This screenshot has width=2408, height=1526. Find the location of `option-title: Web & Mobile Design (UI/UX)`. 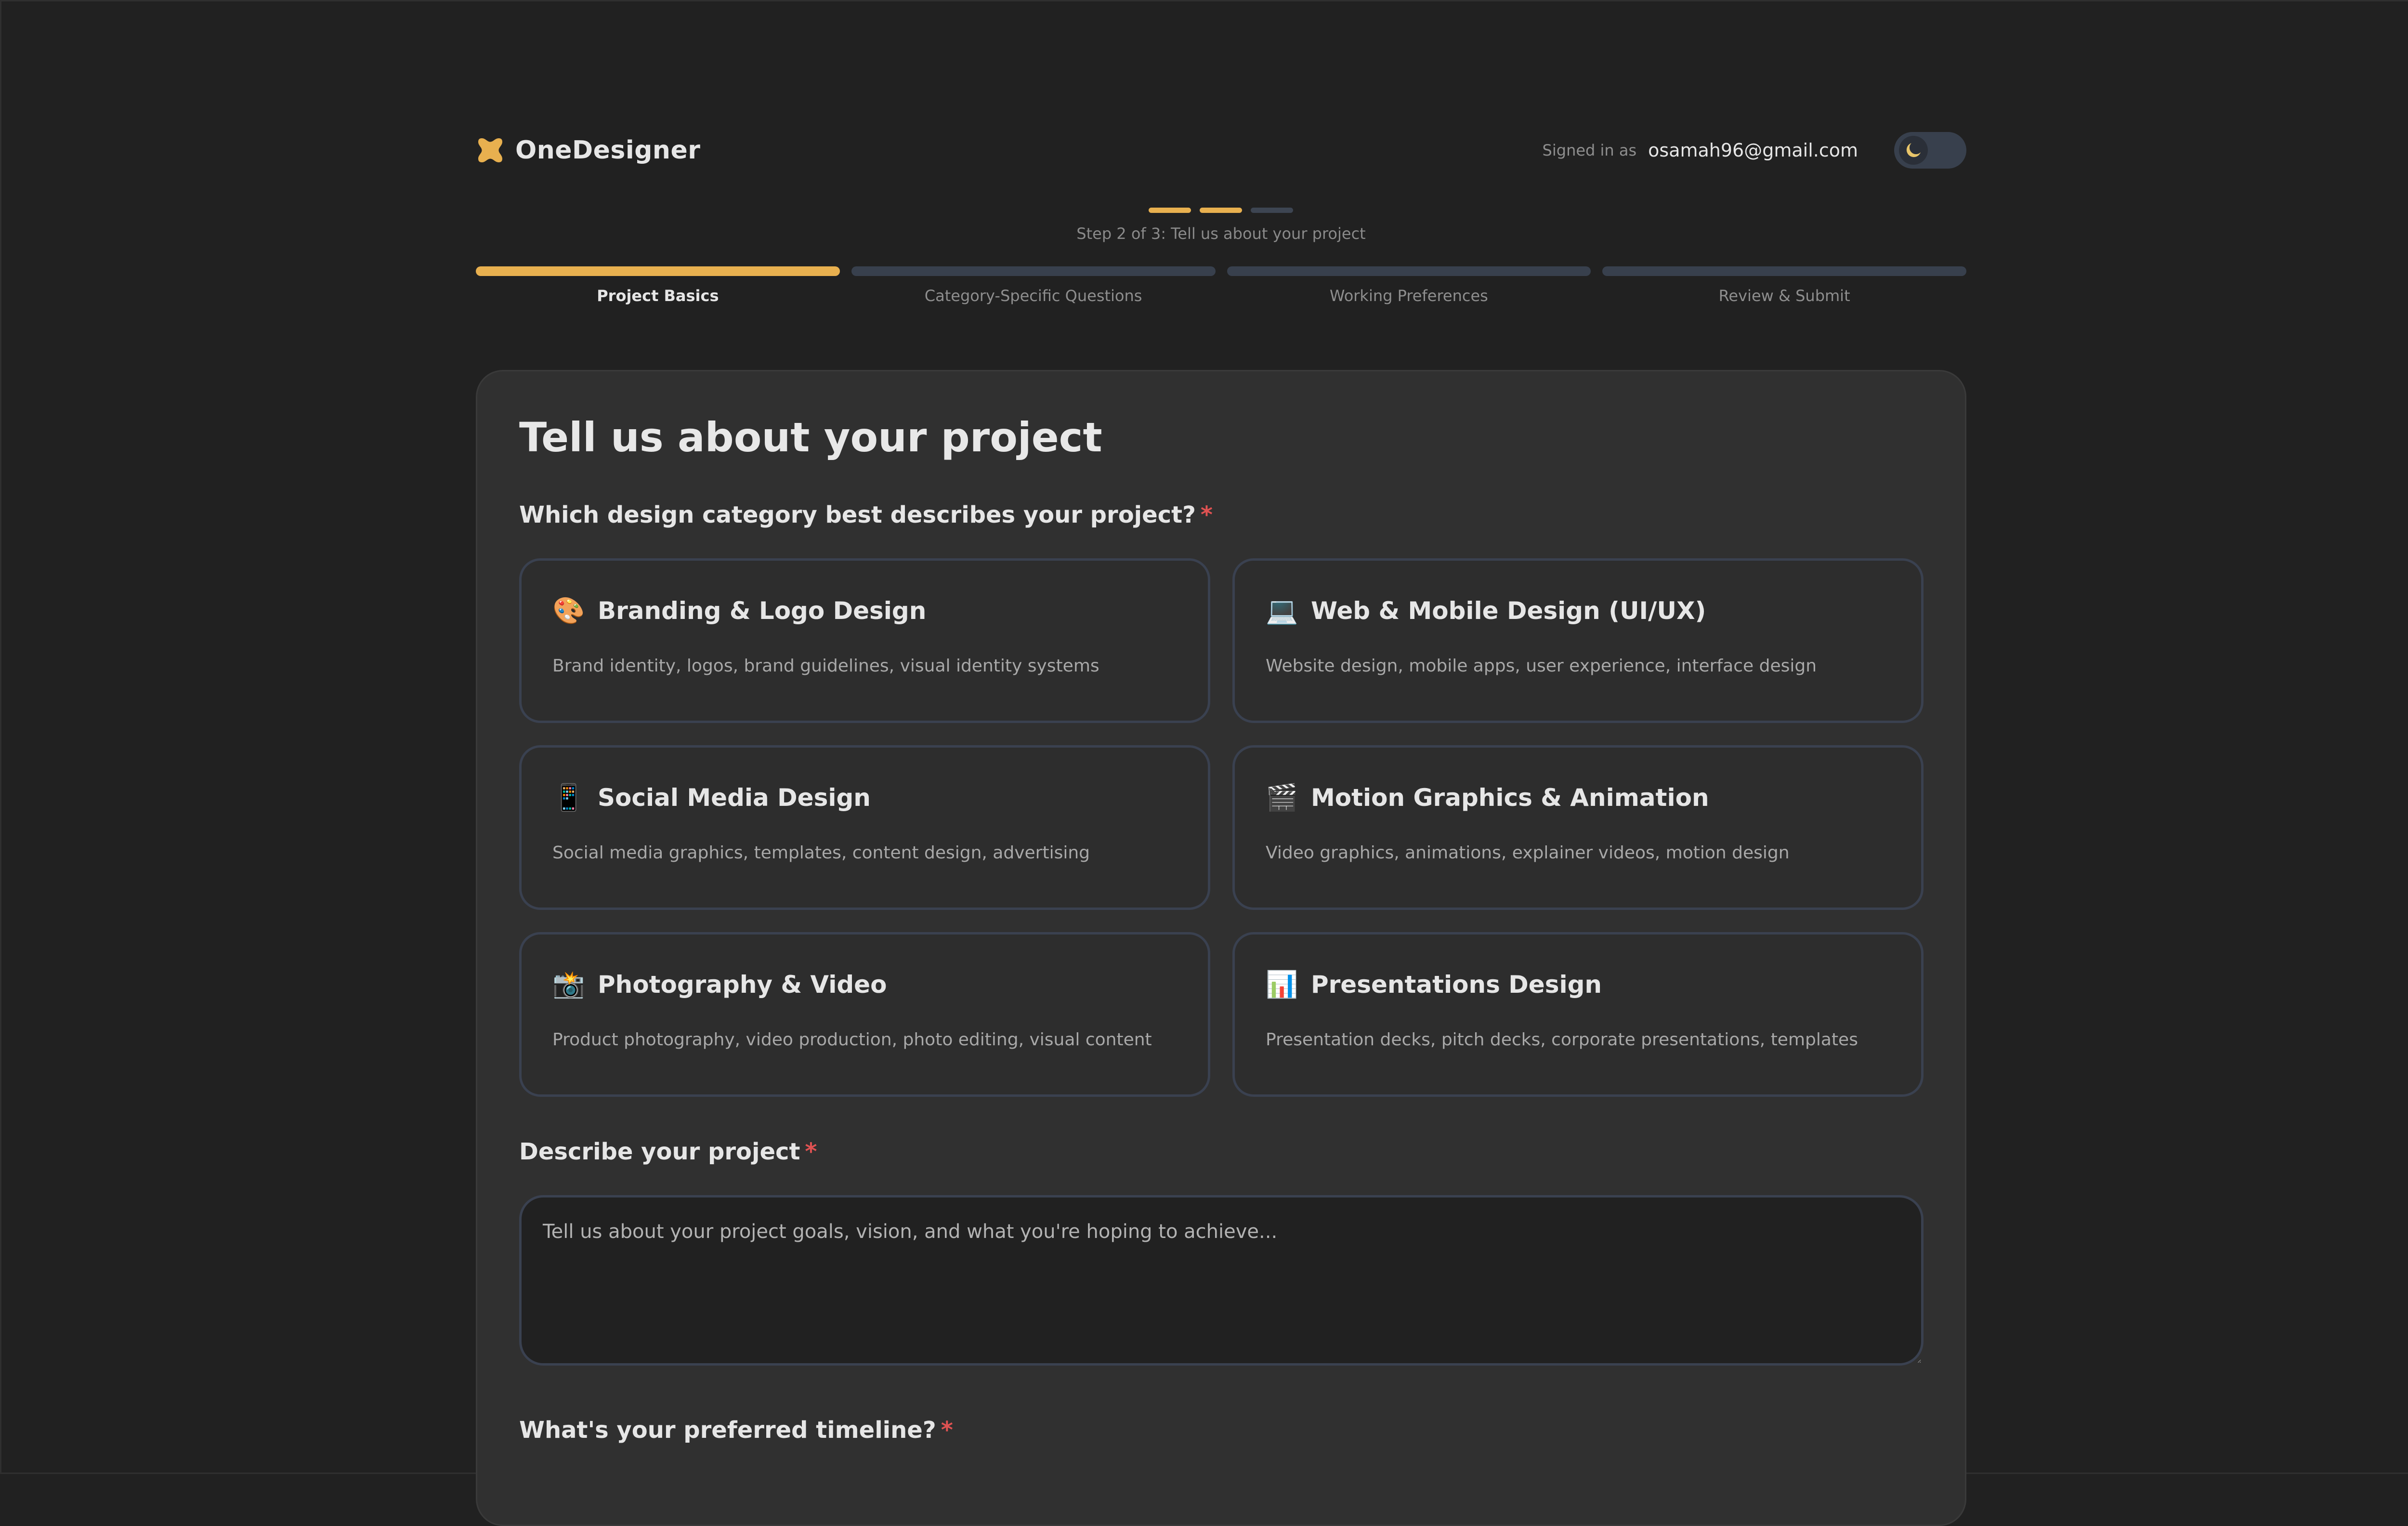

option-title: Web & Mobile Design (UI/UX) is located at coordinates (1508, 611).